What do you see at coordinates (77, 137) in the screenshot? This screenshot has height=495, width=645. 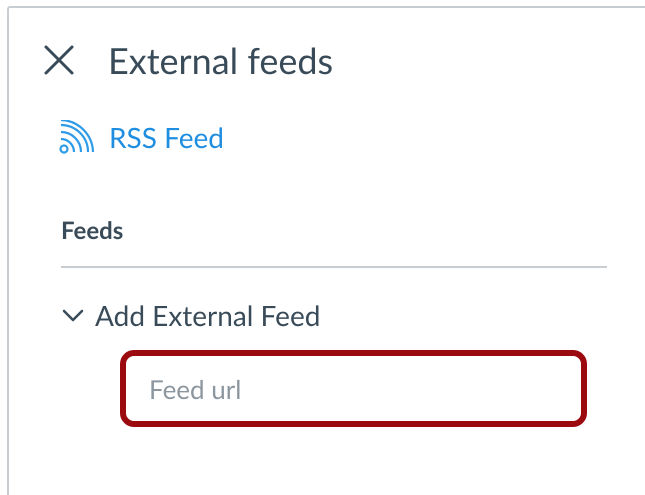 I see `rss-icon` at bounding box center [77, 137].